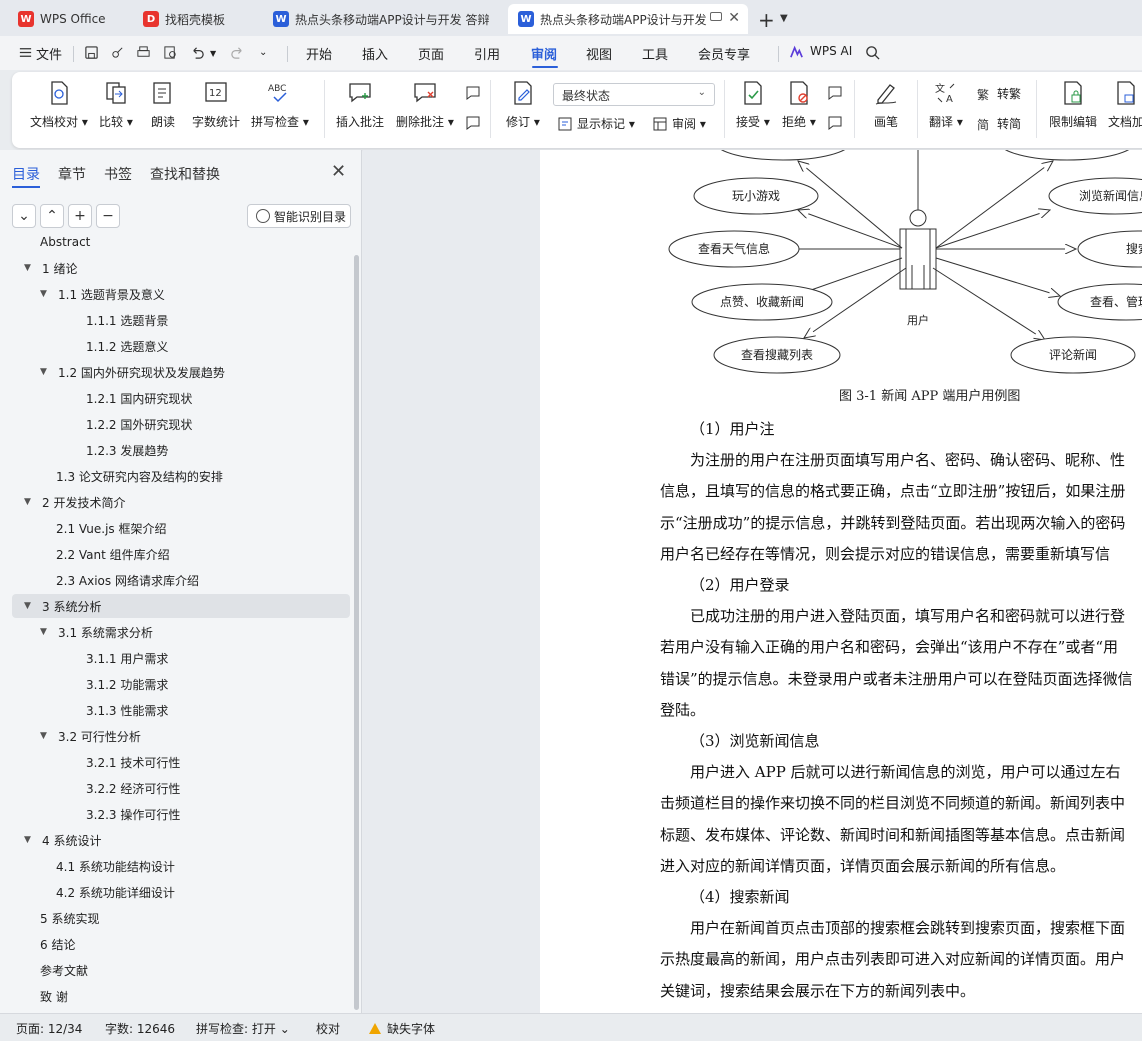 The height and width of the screenshot is (1041, 1142). I want to click on panel-scrollbar, so click(356, 632).